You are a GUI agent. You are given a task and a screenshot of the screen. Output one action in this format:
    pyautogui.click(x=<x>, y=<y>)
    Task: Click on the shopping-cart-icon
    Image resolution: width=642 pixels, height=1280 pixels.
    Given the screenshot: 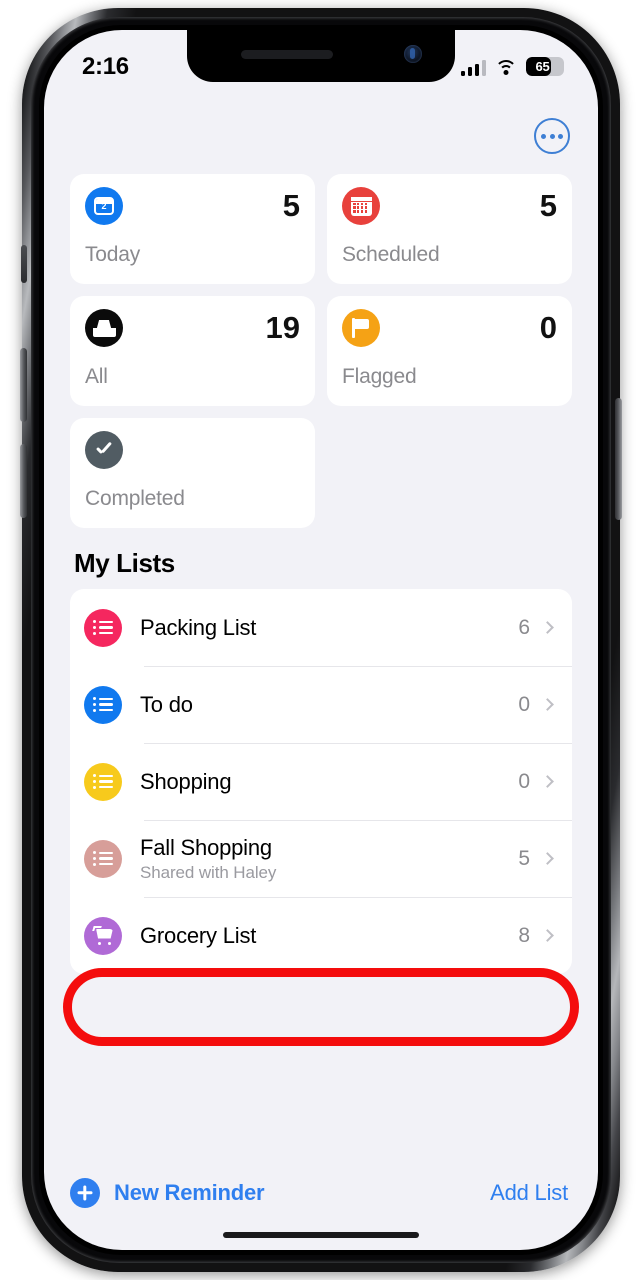 What is the action you would take?
    pyautogui.click(x=103, y=935)
    